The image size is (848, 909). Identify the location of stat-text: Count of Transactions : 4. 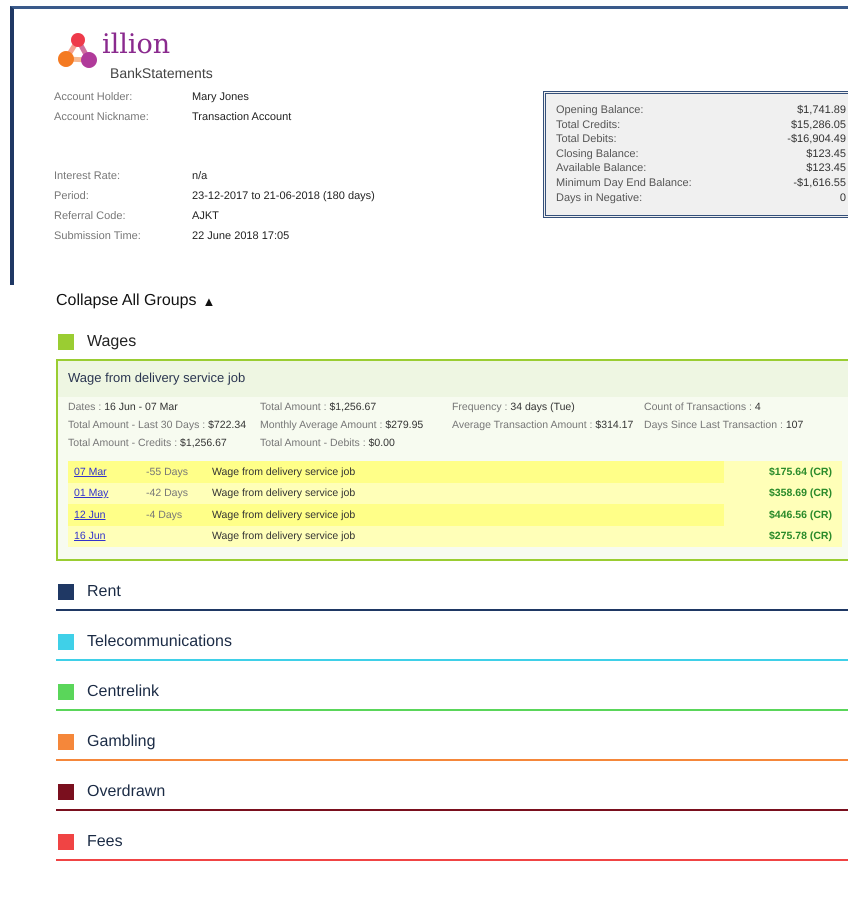
(703, 407).